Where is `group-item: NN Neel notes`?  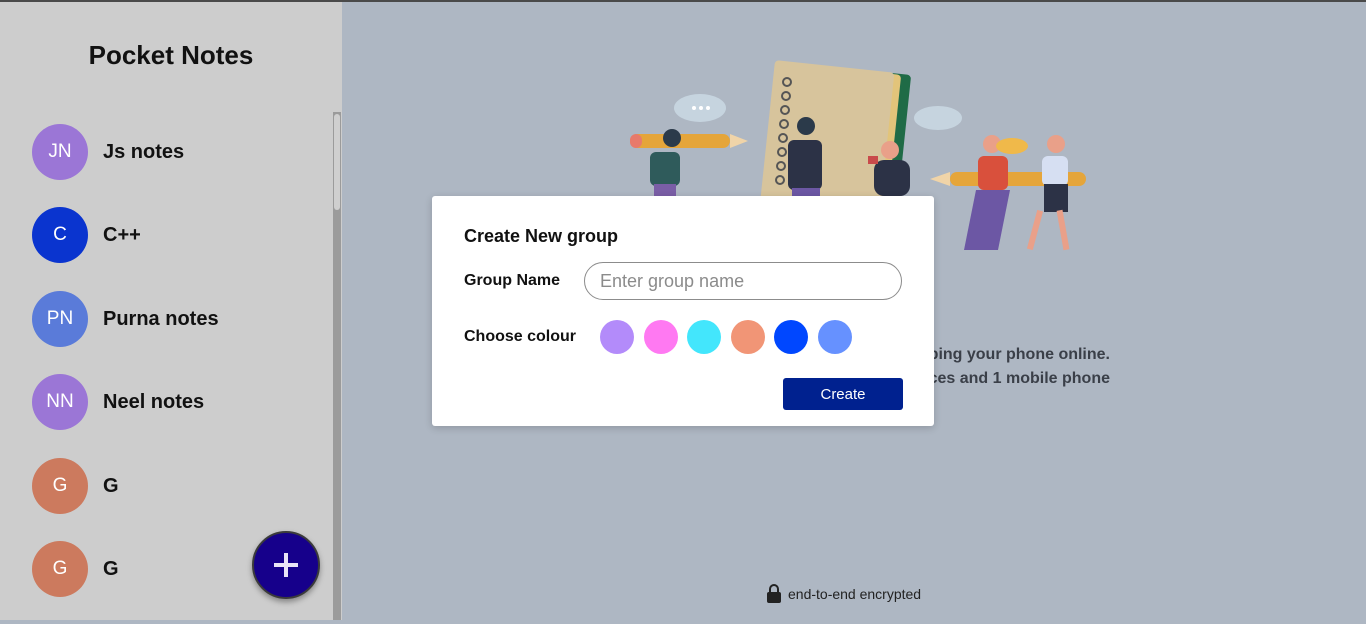
group-item: NN Neel notes is located at coordinates (177, 415).